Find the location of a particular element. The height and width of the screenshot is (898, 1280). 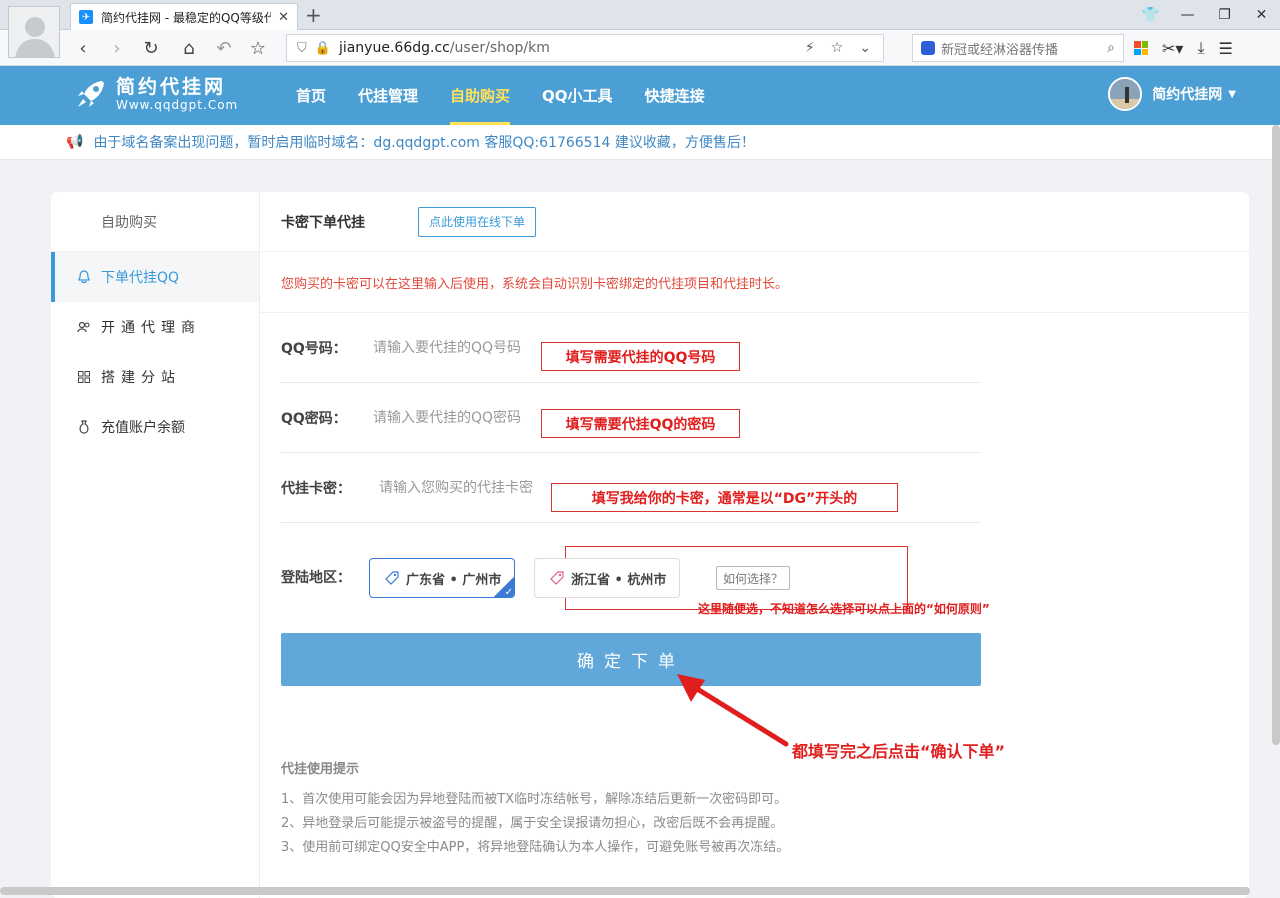

bookmark-star-icon: ☆ is located at coordinates (258, 48).